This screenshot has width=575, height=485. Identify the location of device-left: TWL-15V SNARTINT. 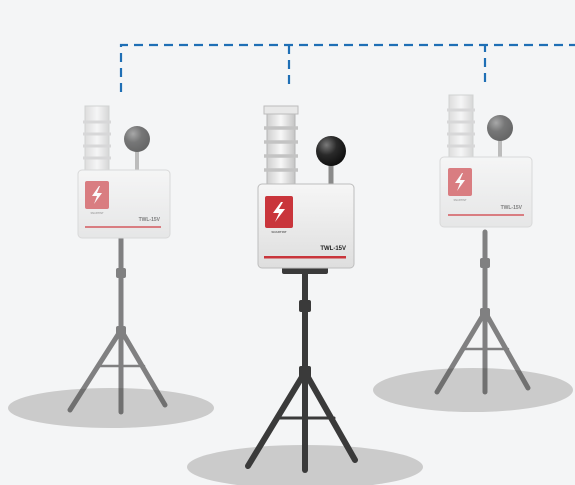
(119, 260).